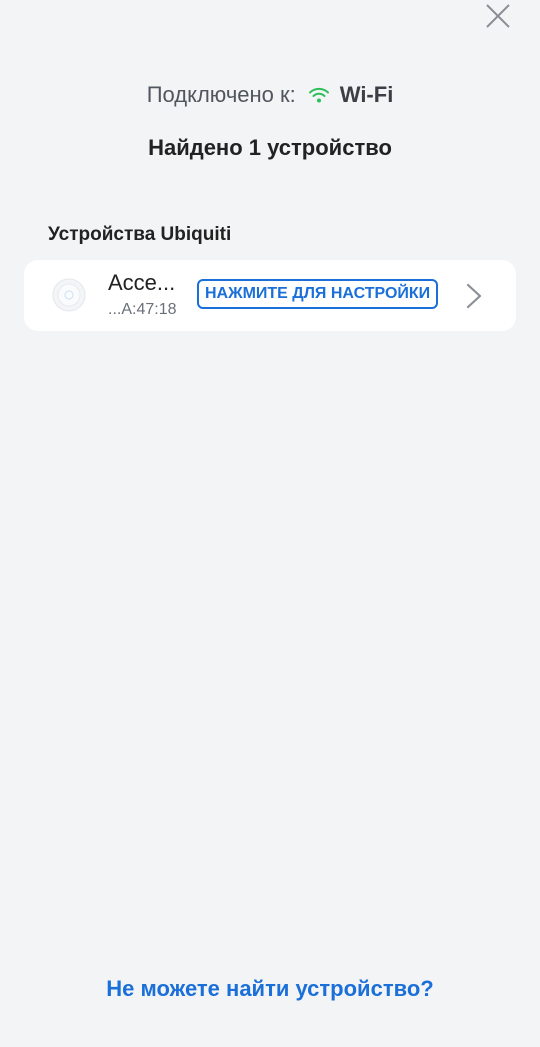 Image resolution: width=540 pixels, height=1047 pixels. I want to click on device-card: Acce... ...A:47:18 НАЖМИТЕ ДЛЯ НАСТРОЙКИ, so click(270, 295).